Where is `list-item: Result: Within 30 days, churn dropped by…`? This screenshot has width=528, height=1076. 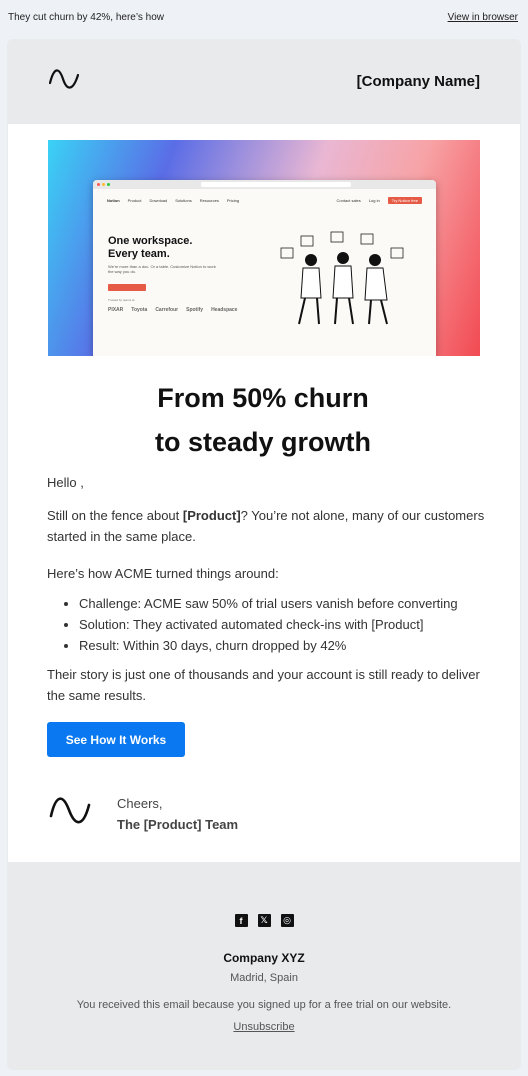
list-item: Result: Within 30 days, churn dropped by… is located at coordinates (289, 645).